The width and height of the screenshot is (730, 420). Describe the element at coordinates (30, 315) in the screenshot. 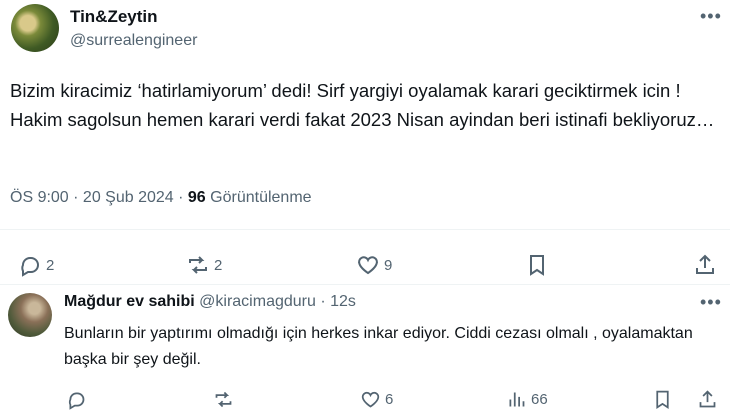

I see `reply-avatar` at that location.